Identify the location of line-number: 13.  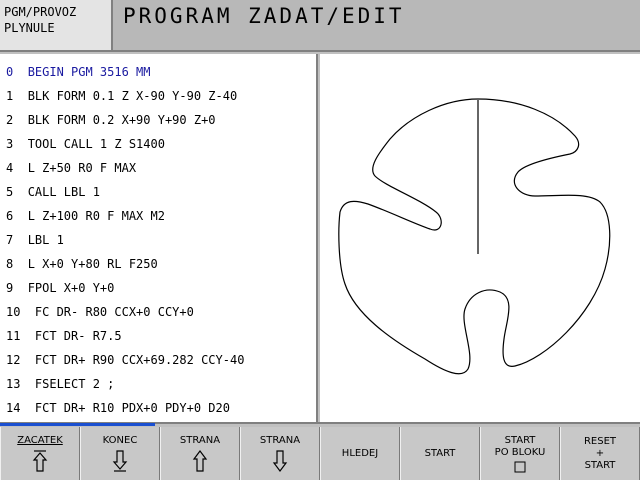
(13, 384).